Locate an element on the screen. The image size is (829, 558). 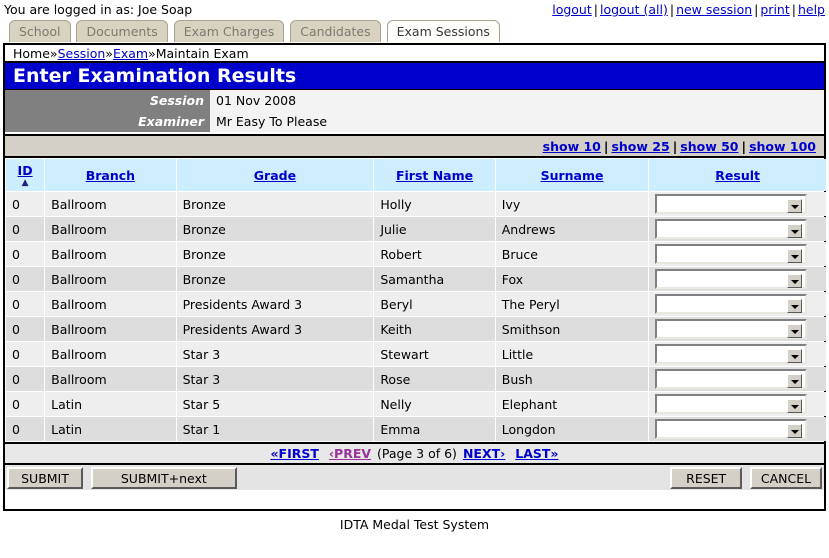
submit-button: SUBMIT is located at coordinates (45, 478).